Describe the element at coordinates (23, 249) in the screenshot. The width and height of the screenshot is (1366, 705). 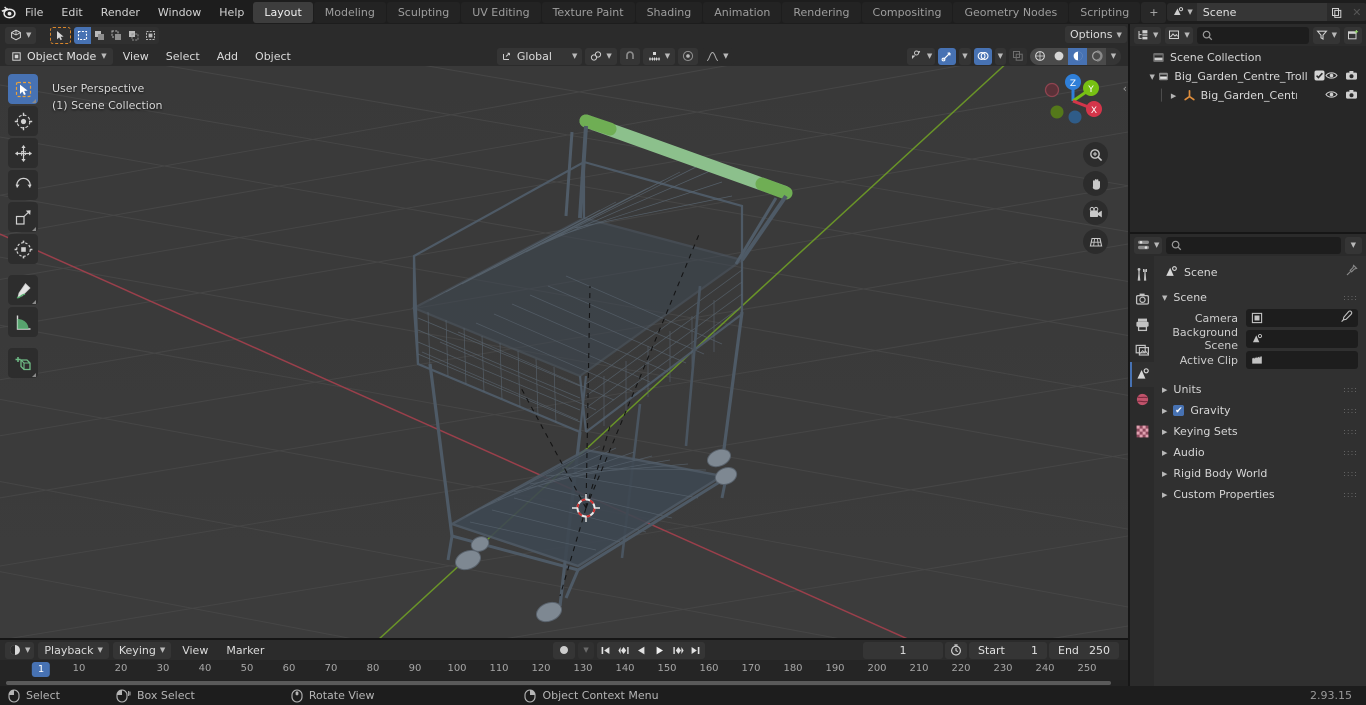
I see `transform-tool` at that location.